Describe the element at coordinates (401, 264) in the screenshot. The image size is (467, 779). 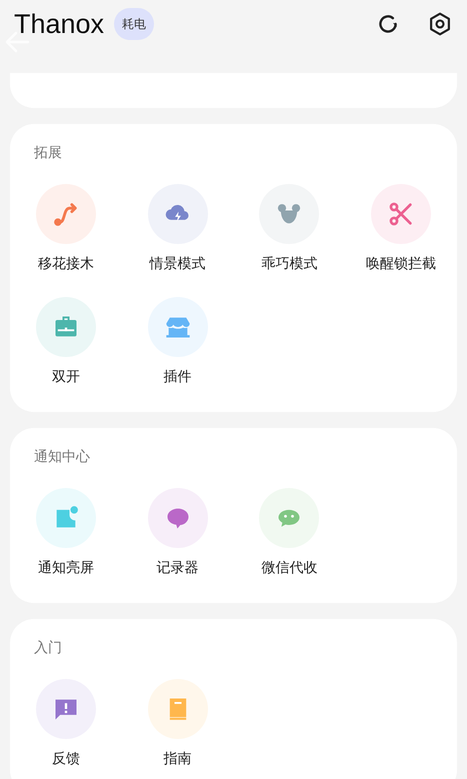
I see `feature-label: 唤醒锁拦截` at that location.